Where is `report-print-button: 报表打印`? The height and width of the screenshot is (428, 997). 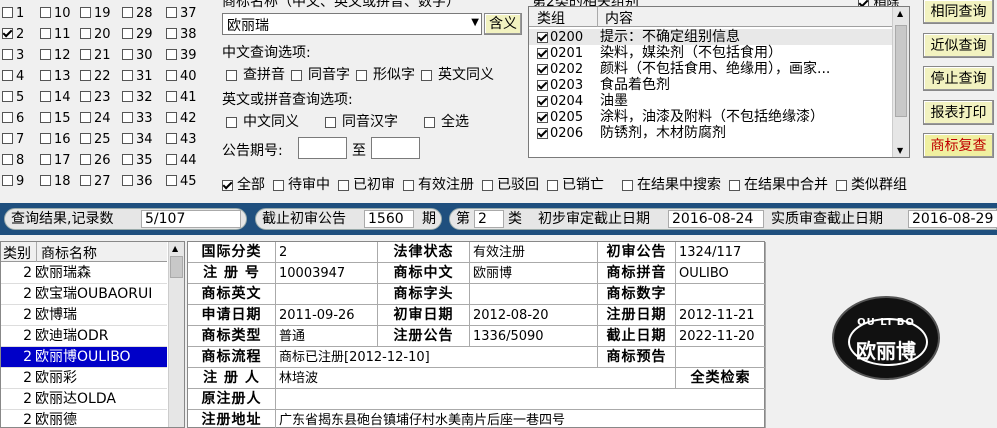 report-print-button: 报表打印 is located at coordinates (958, 112).